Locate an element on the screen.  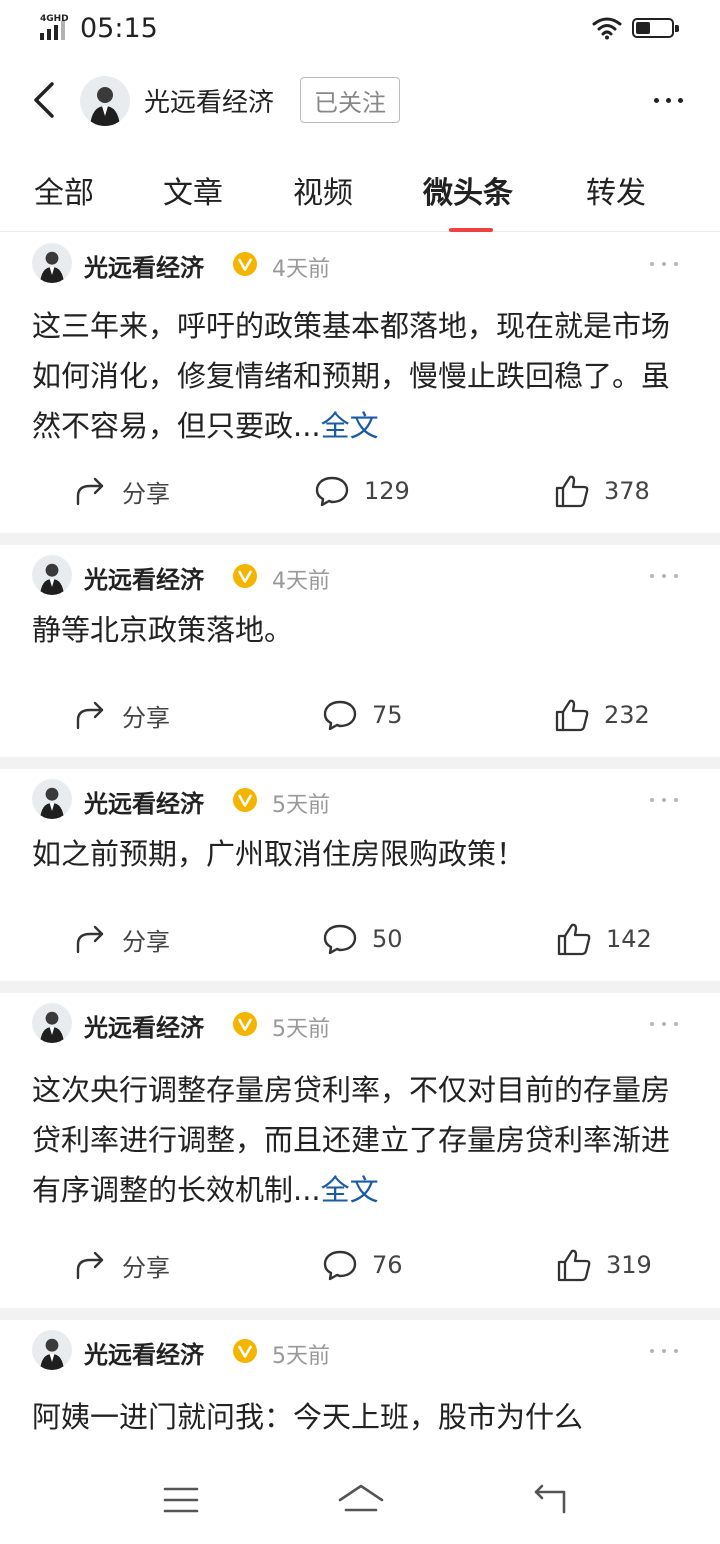
comment-count: 76 is located at coordinates (387, 1265).